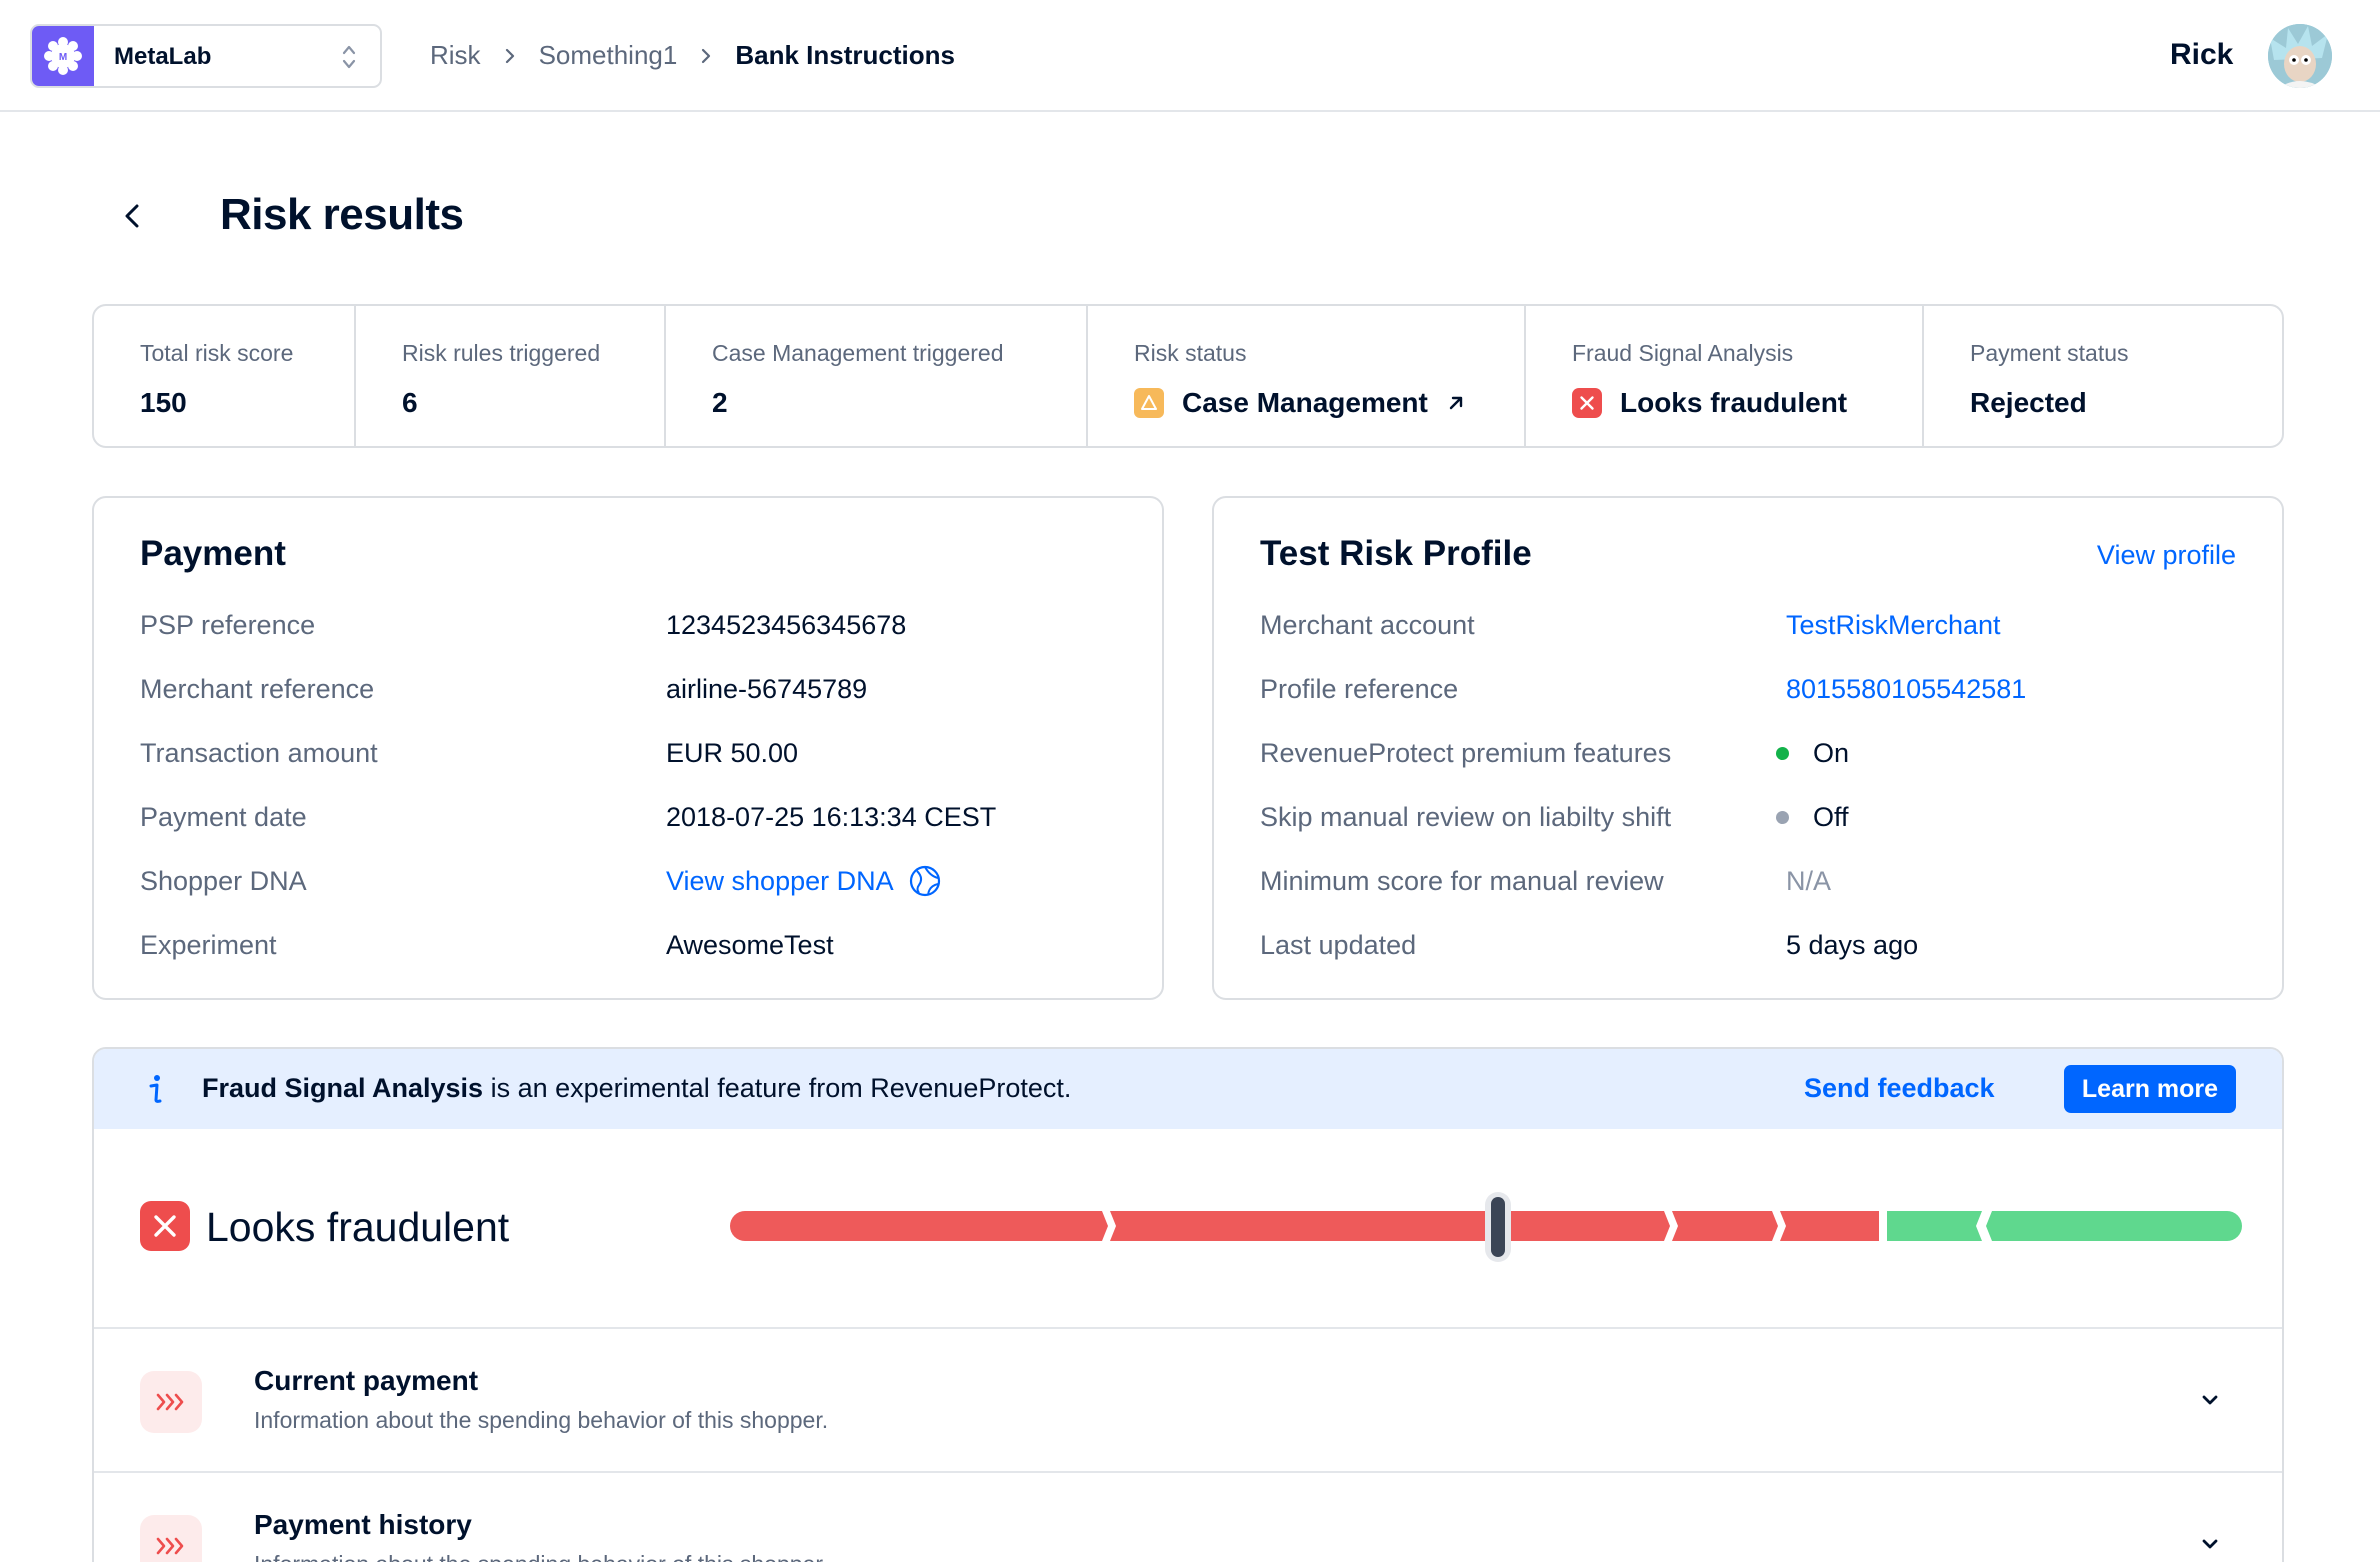 This screenshot has height=1562, width=2380. Describe the element at coordinates (608, 55) in the screenshot. I see `breadcrumb-item-something1: Something1` at that location.